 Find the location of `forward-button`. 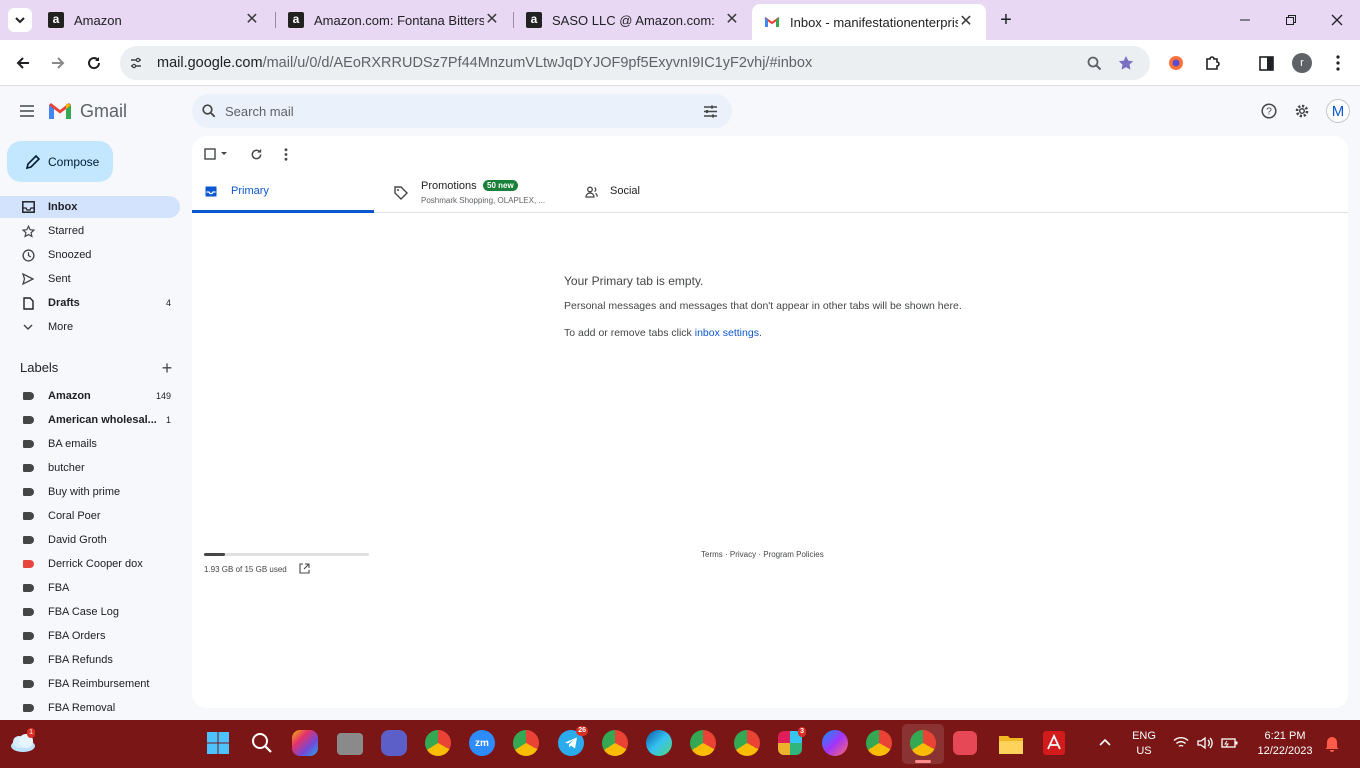

forward-button is located at coordinates (58, 63).